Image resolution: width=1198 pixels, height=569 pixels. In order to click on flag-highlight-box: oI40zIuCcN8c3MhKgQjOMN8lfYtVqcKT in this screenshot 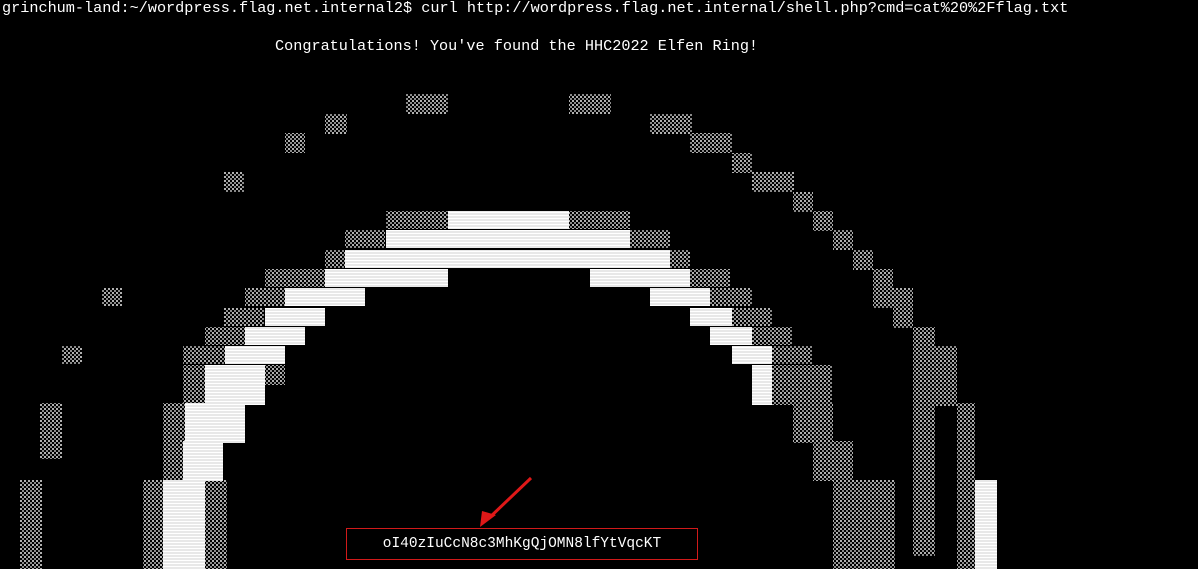, I will do `click(522, 544)`.